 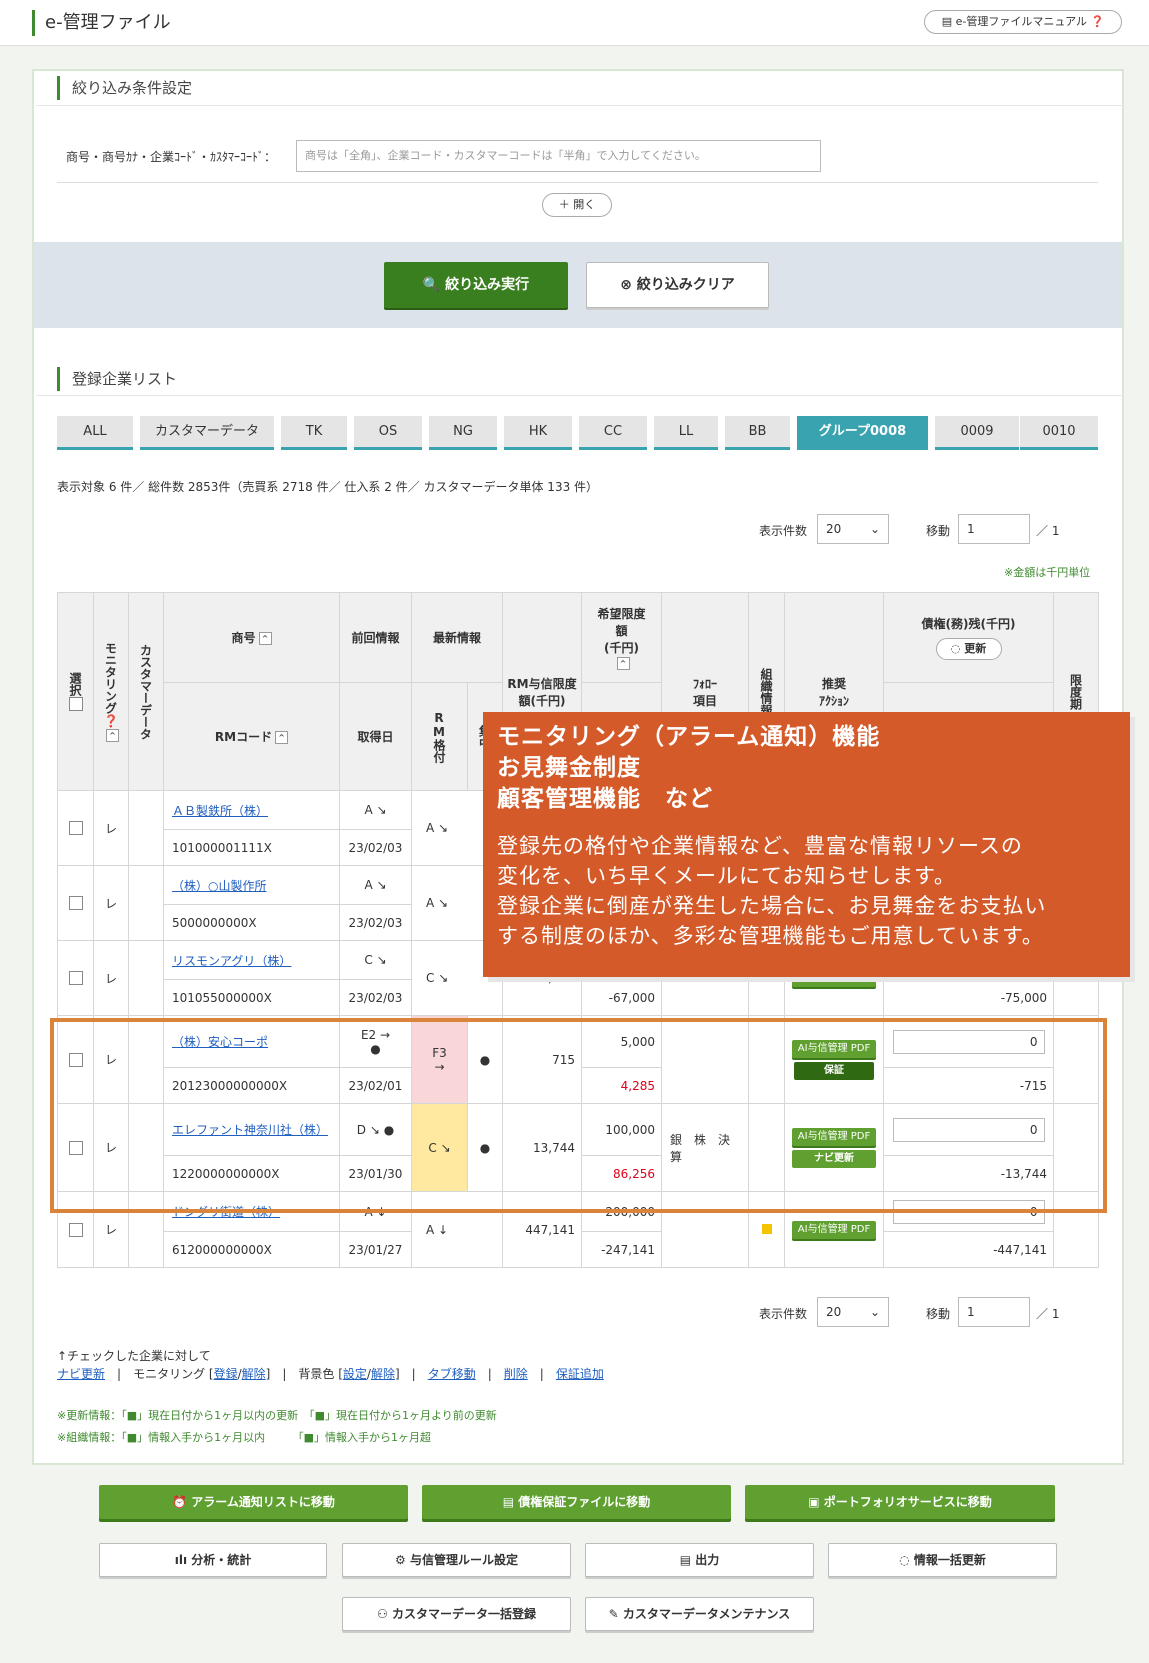 I want to click on header-customer: カスタマーデータ, so click(x=146, y=691).